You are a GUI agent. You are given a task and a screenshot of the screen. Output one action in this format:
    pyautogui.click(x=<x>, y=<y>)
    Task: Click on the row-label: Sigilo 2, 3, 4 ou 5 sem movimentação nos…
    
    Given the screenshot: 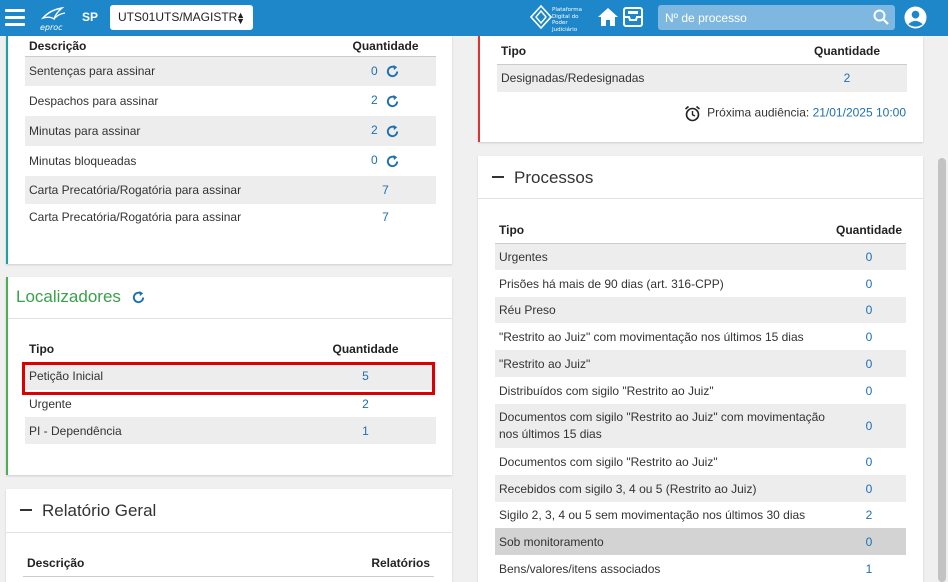 What is the action you would take?
    pyautogui.click(x=652, y=515)
    